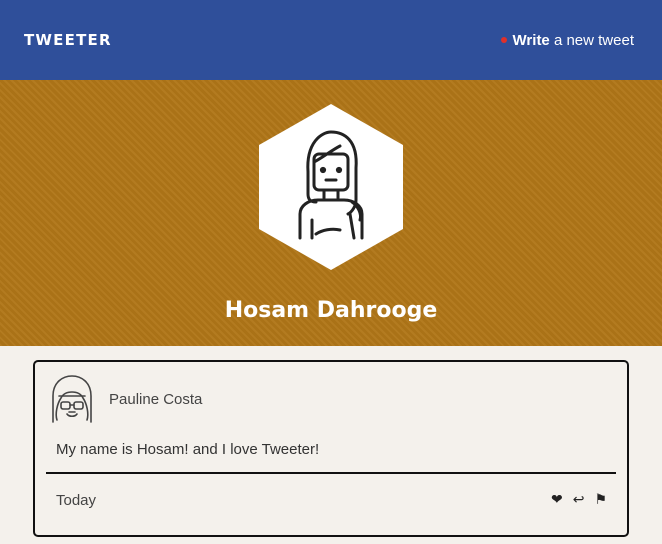  What do you see at coordinates (331, 473) in the screenshot?
I see `tweet-divider` at bounding box center [331, 473].